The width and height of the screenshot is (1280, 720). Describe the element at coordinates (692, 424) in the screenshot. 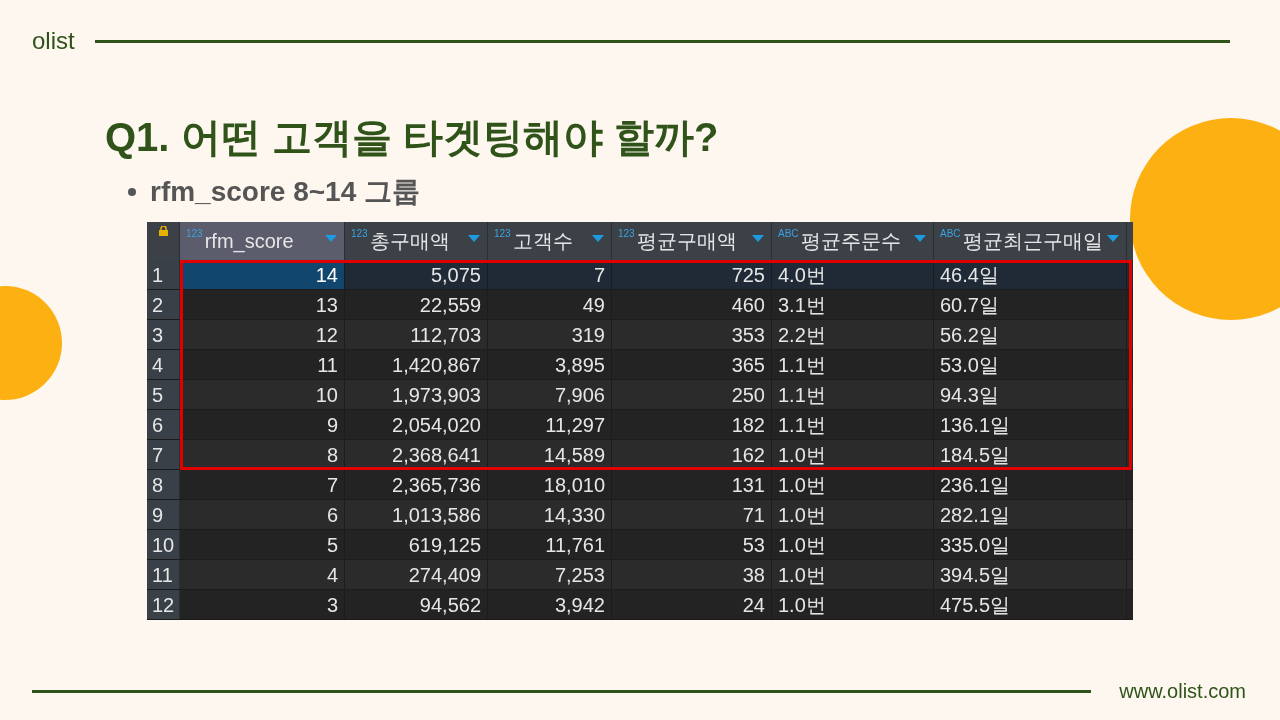

I see `table-cell: 182` at that location.